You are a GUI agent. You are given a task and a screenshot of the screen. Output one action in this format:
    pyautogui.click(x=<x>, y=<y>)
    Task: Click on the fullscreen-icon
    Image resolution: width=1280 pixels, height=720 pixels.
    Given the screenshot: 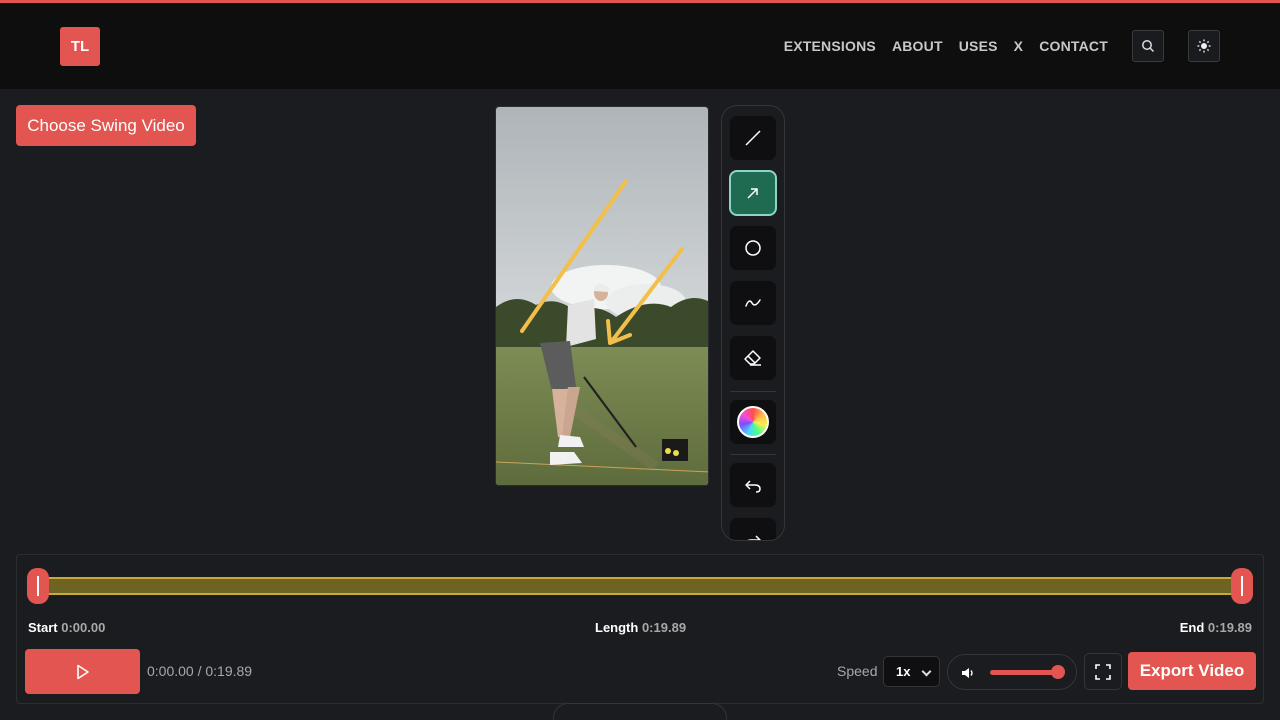 What is the action you would take?
    pyautogui.click(x=1103, y=671)
    